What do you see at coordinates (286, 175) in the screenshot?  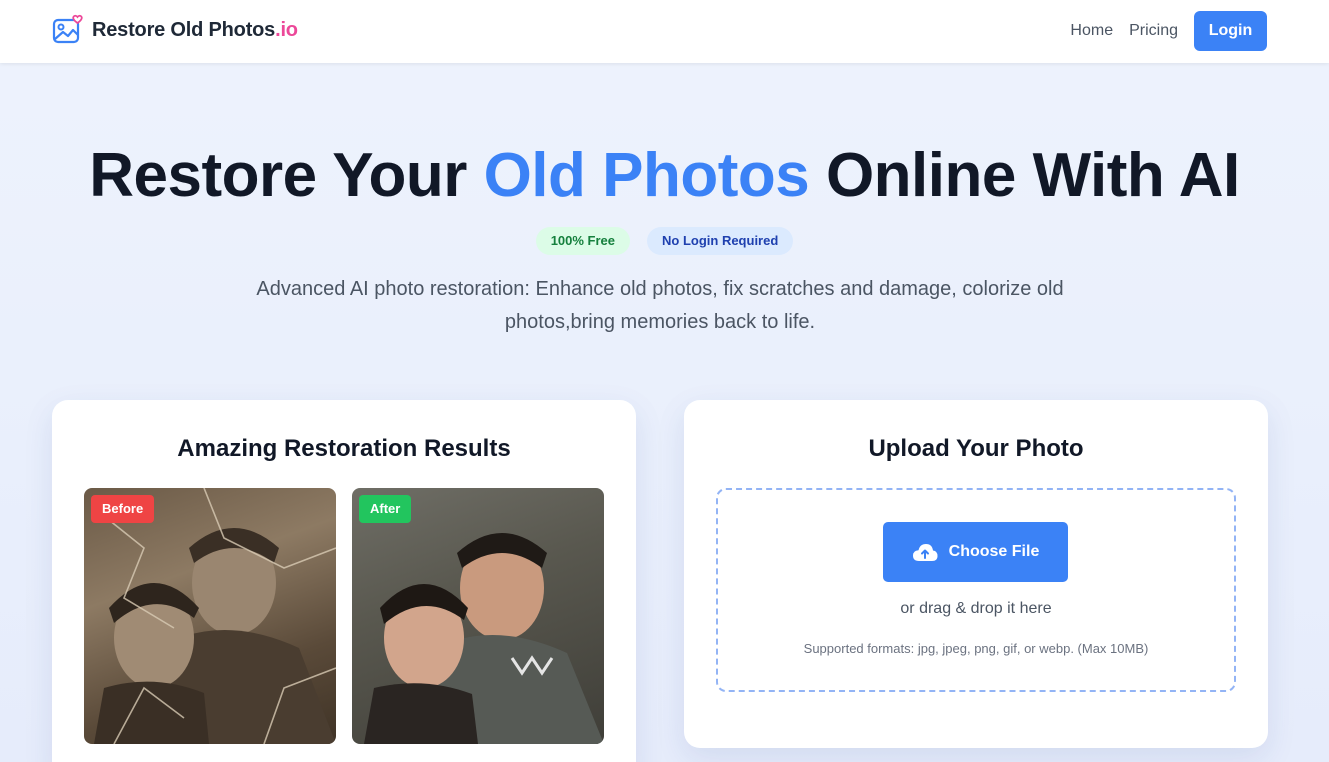 I see `hero-title-part1: Restore Your` at bounding box center [286, 175].